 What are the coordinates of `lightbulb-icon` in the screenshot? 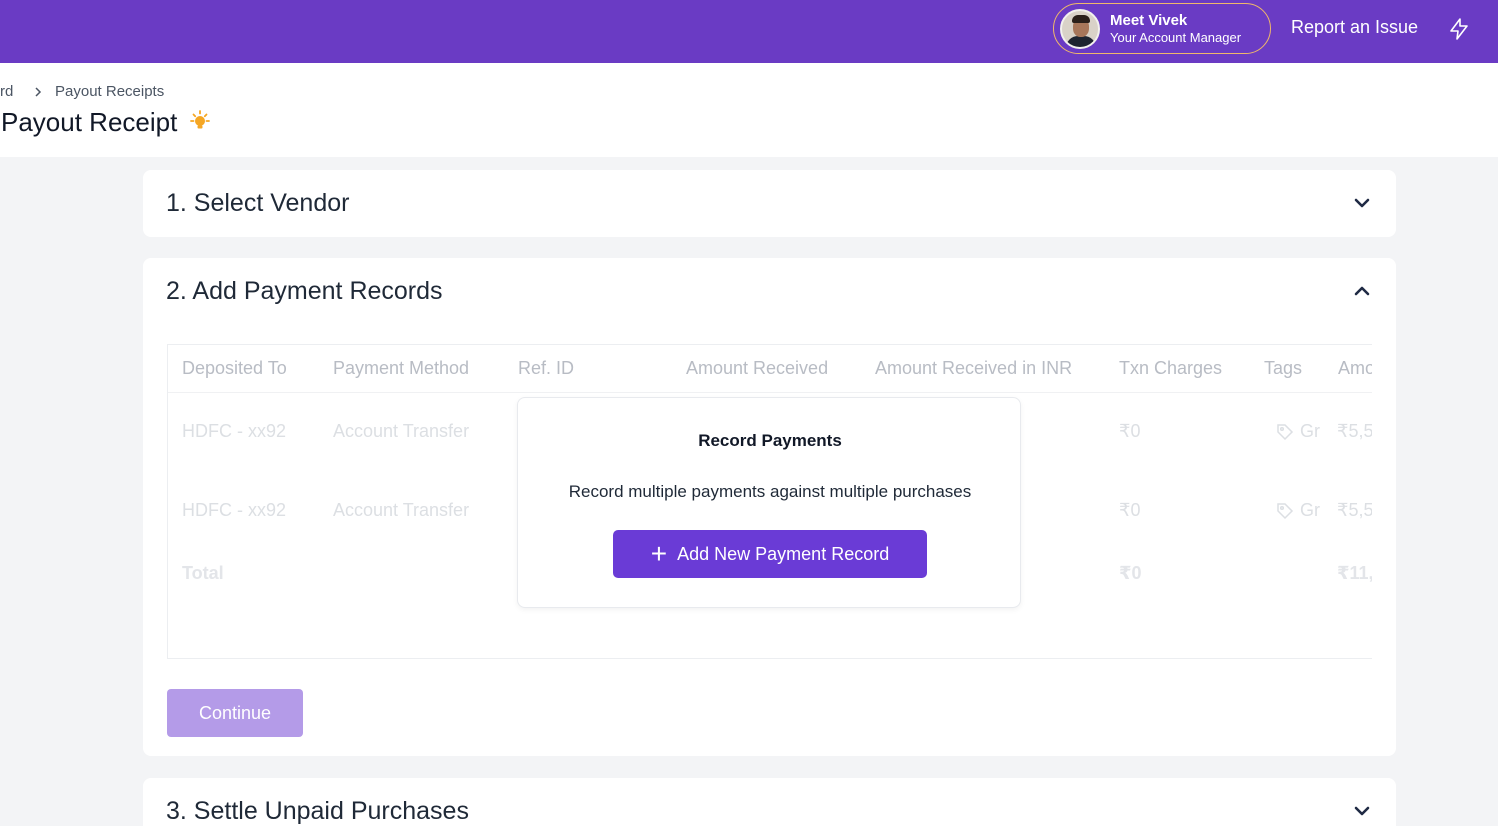 It's located at (200, 122).